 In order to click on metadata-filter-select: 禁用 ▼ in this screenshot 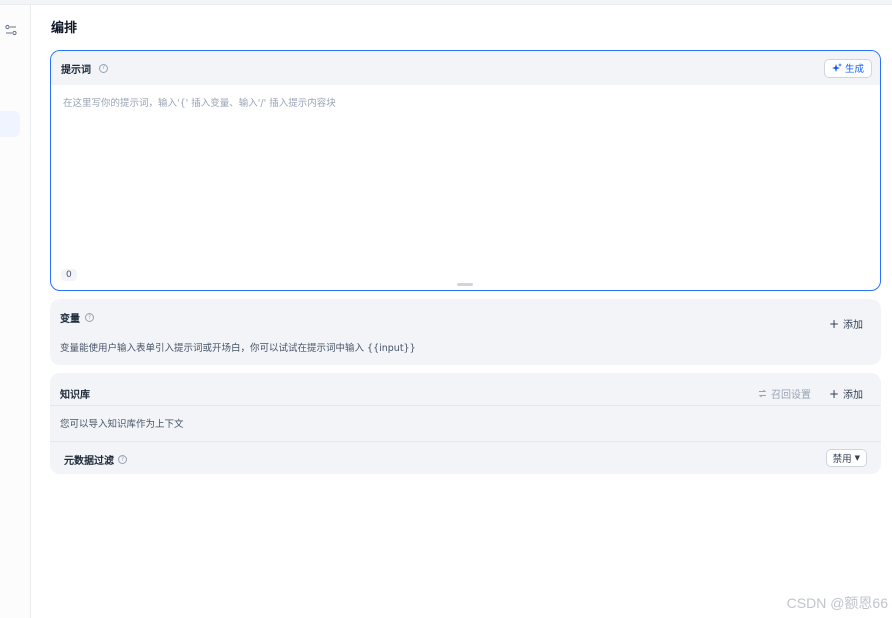, I will do `click(846, 458)`.